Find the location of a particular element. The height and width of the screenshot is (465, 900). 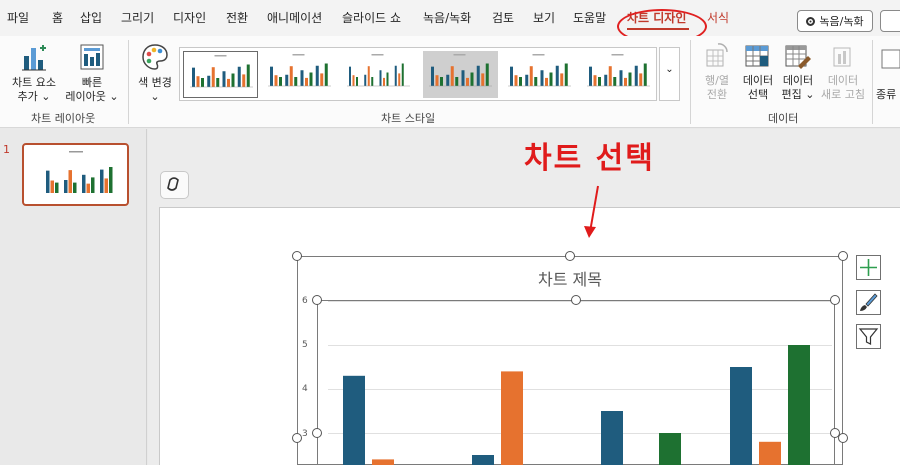

chart-styles-button is located at coordinates (868, 302).